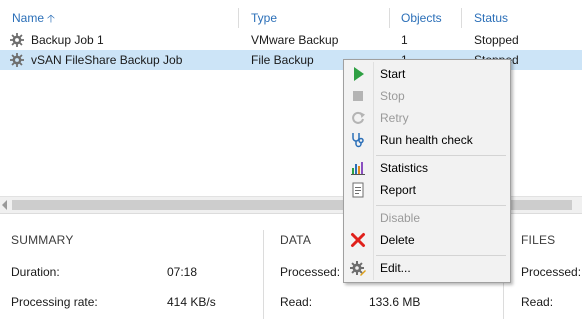  I want to click on files-section-title: FILES, so click(538, 240).